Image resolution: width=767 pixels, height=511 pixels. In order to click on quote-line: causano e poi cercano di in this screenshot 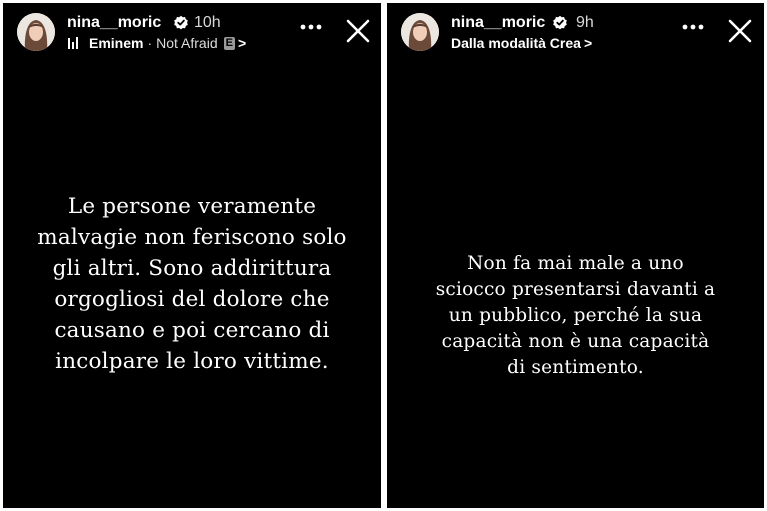, I will do `click(192, 330)`.